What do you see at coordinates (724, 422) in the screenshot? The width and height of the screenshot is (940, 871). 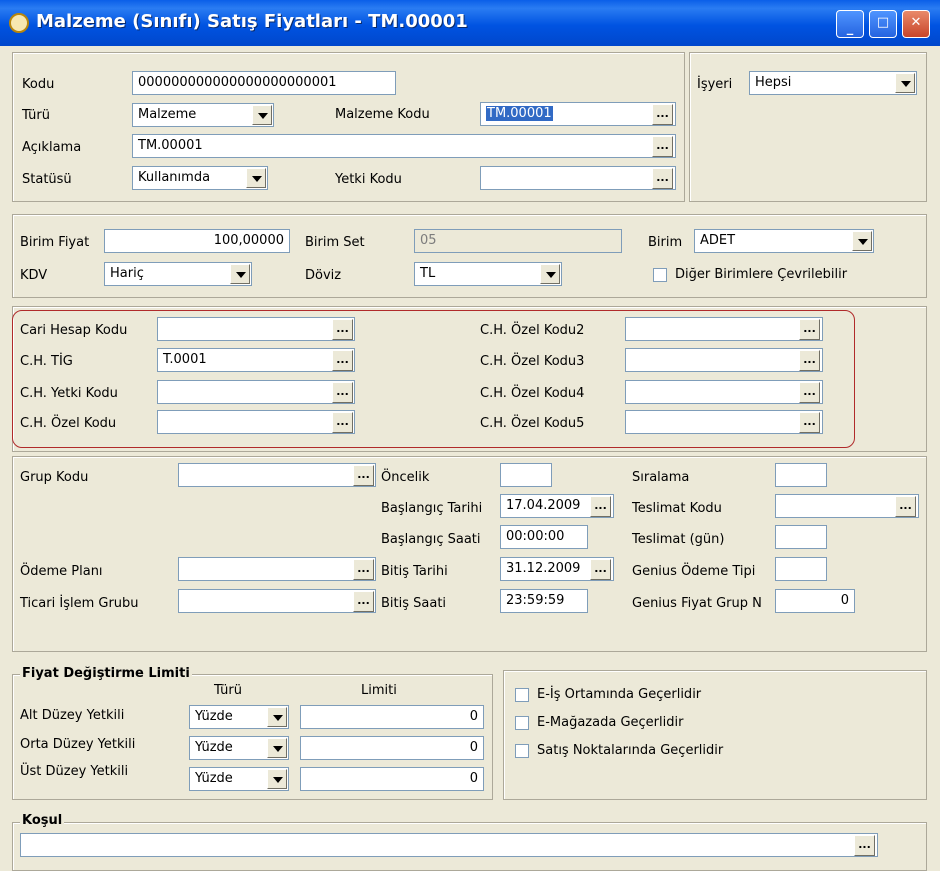 I see `ozel5-input` at bounding box center [724, 422].